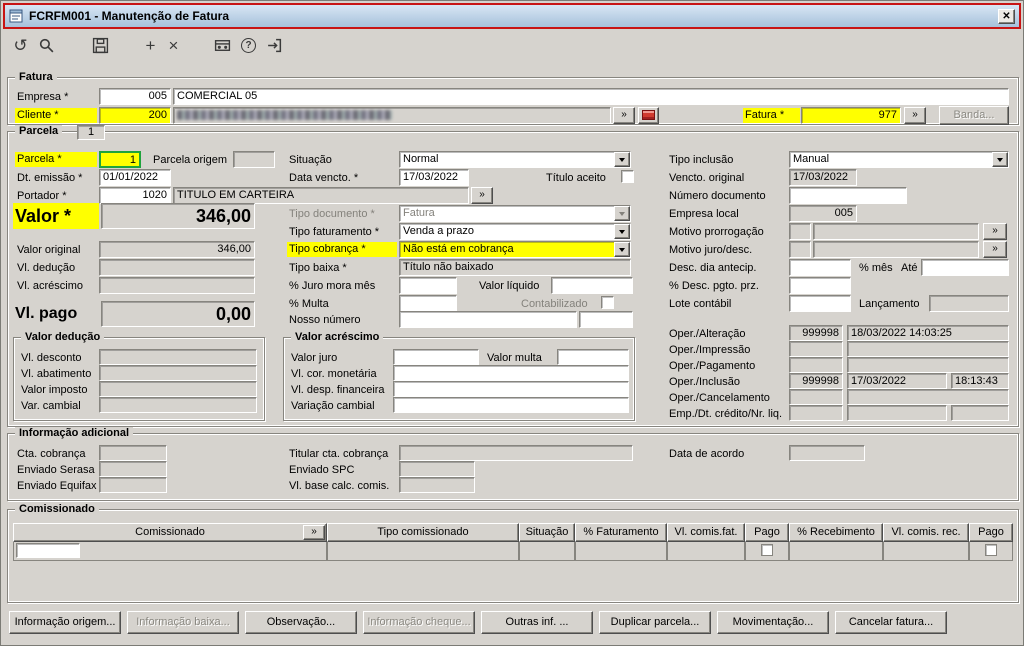 The height and width of the screenshot is (646, 1024). What do you see at coordinates (423, 532) in the screenshot?
I see `column-header-tipo-comissionado: Tipo comissionado` at bounding box center [423, 532].